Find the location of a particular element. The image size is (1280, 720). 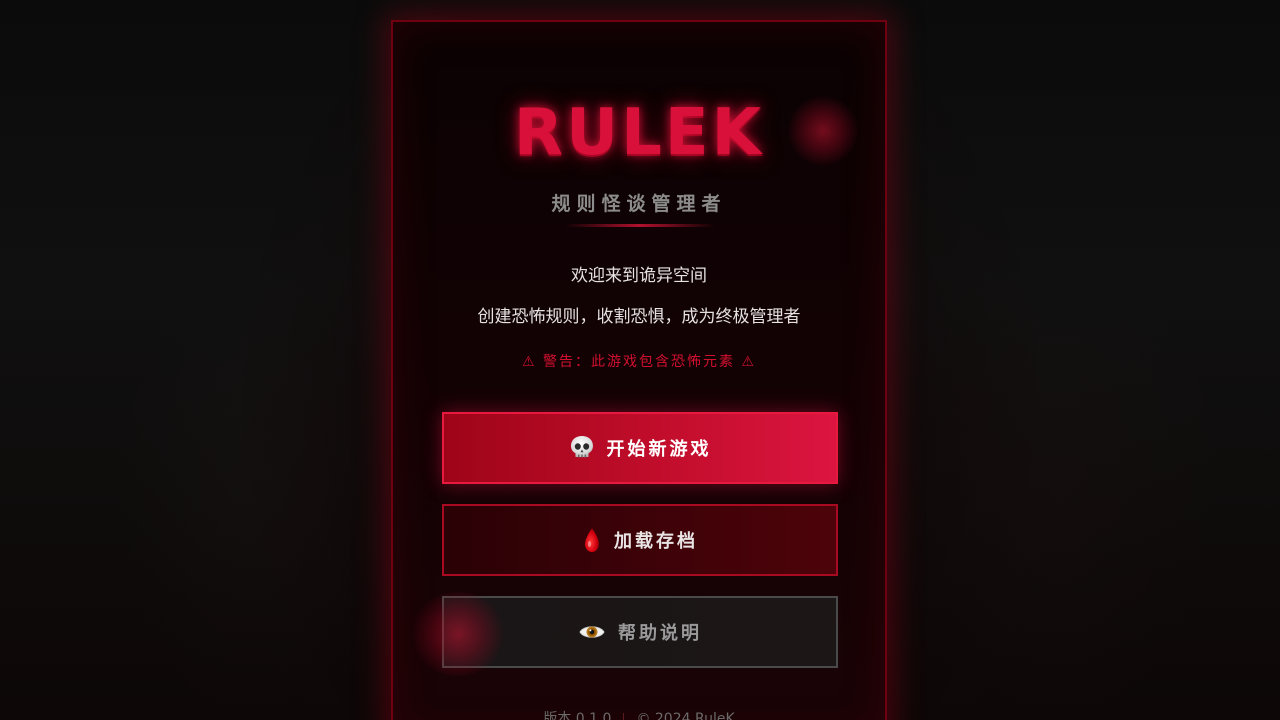

new-game-button: 开始新游戏 is located at coordinates (640, 448).